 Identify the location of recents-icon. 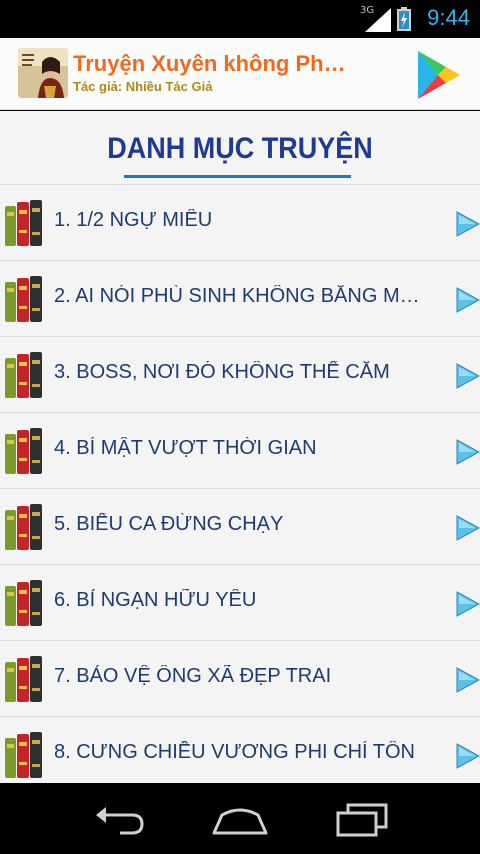
(362, 819).